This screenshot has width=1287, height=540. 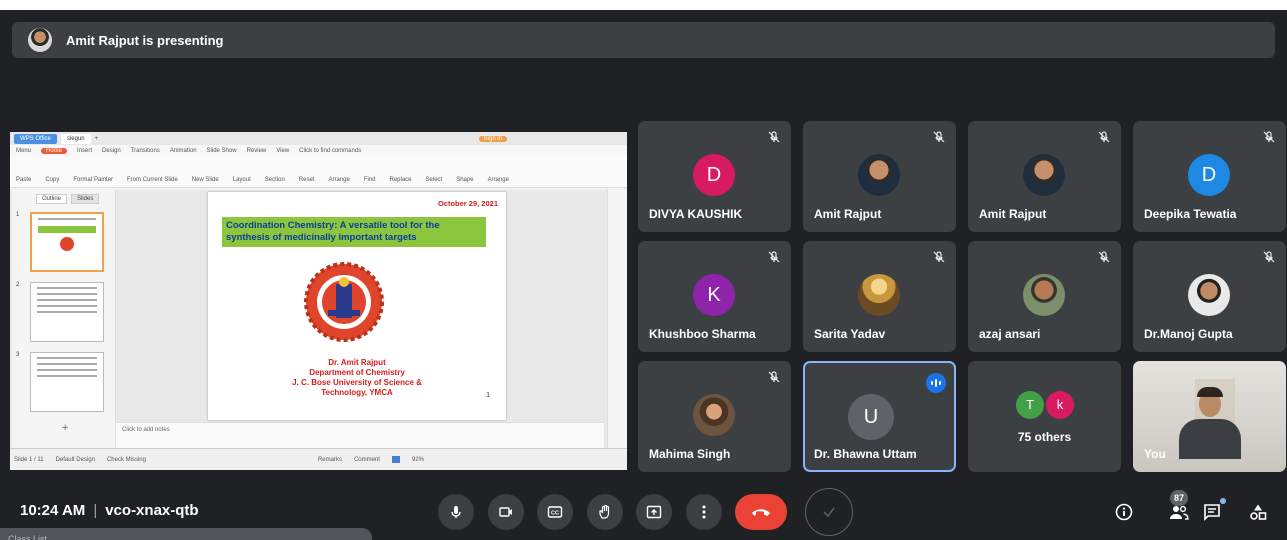 What do you see at coordinates (465, 180) in the screenshot?
I see `ribbon-item: Shape` at bounding box center [465, 180].